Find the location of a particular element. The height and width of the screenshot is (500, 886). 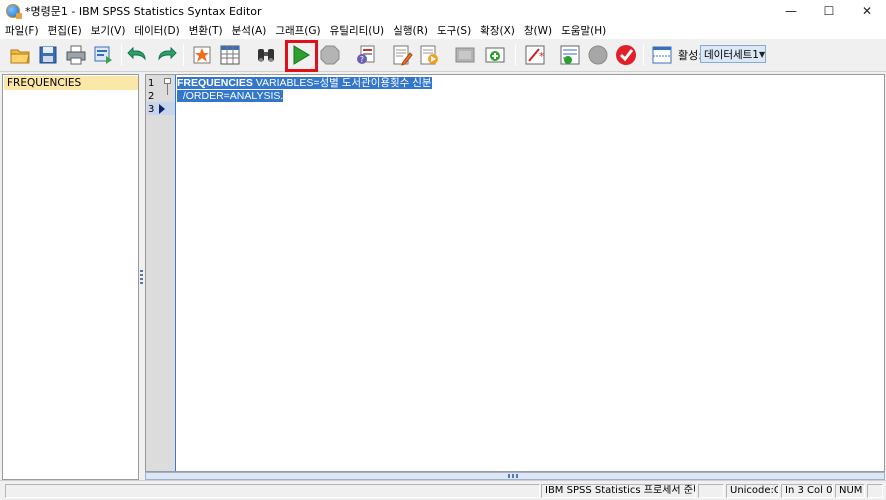

num-lock-status: NUM is located at coordinates (850, 491).